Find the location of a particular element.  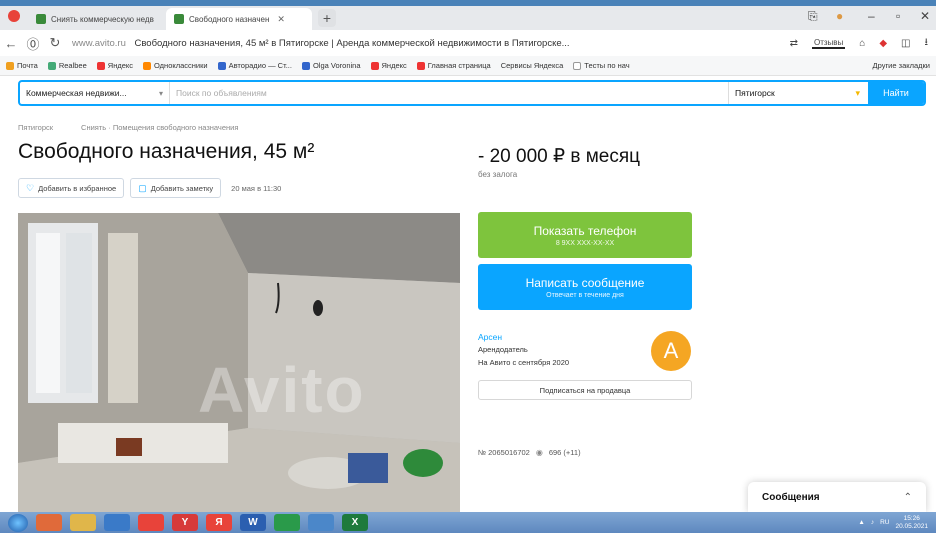

yandex-browser-logo-icon is located at coordinates (14, 16).